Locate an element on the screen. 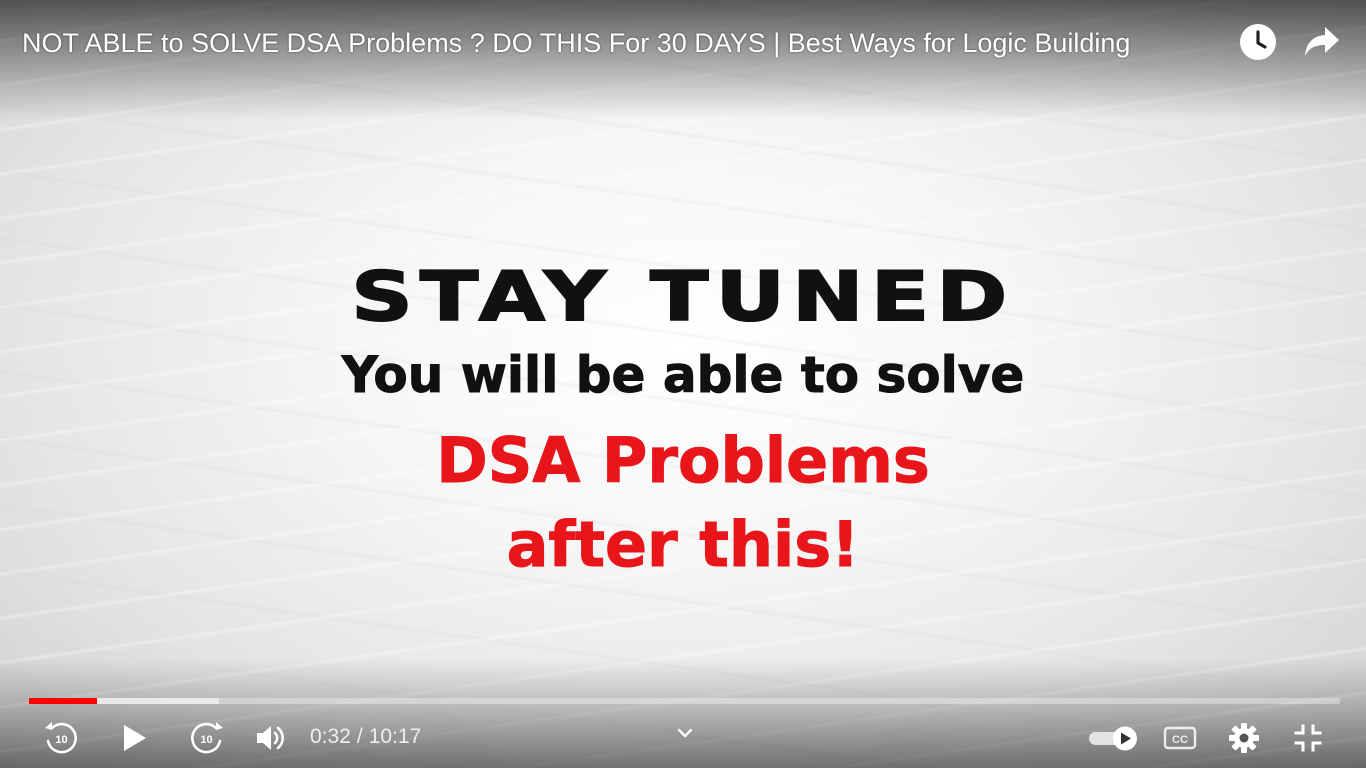 This screenshot has width=1366, height=768. play-icon is located at coordinates (135, 738).